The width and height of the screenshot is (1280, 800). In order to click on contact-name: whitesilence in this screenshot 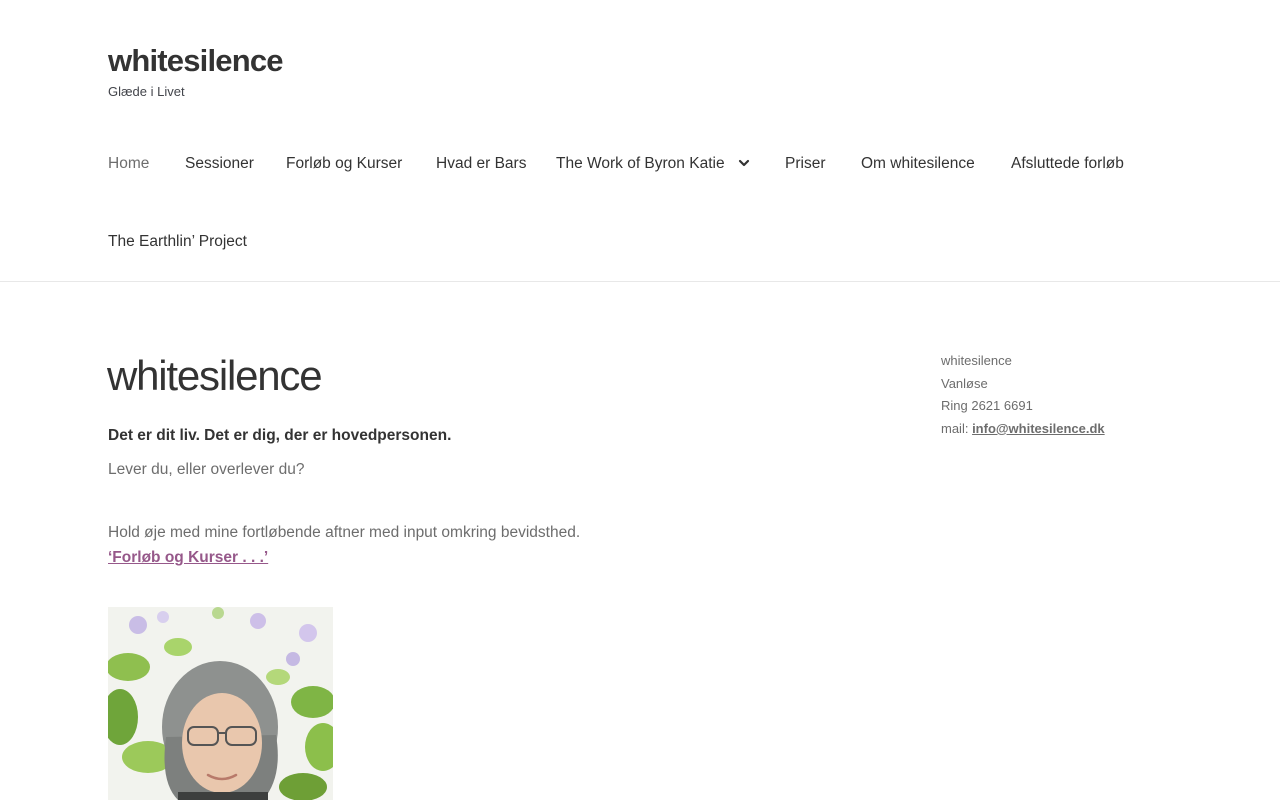, I will do `click(976, 360)`.